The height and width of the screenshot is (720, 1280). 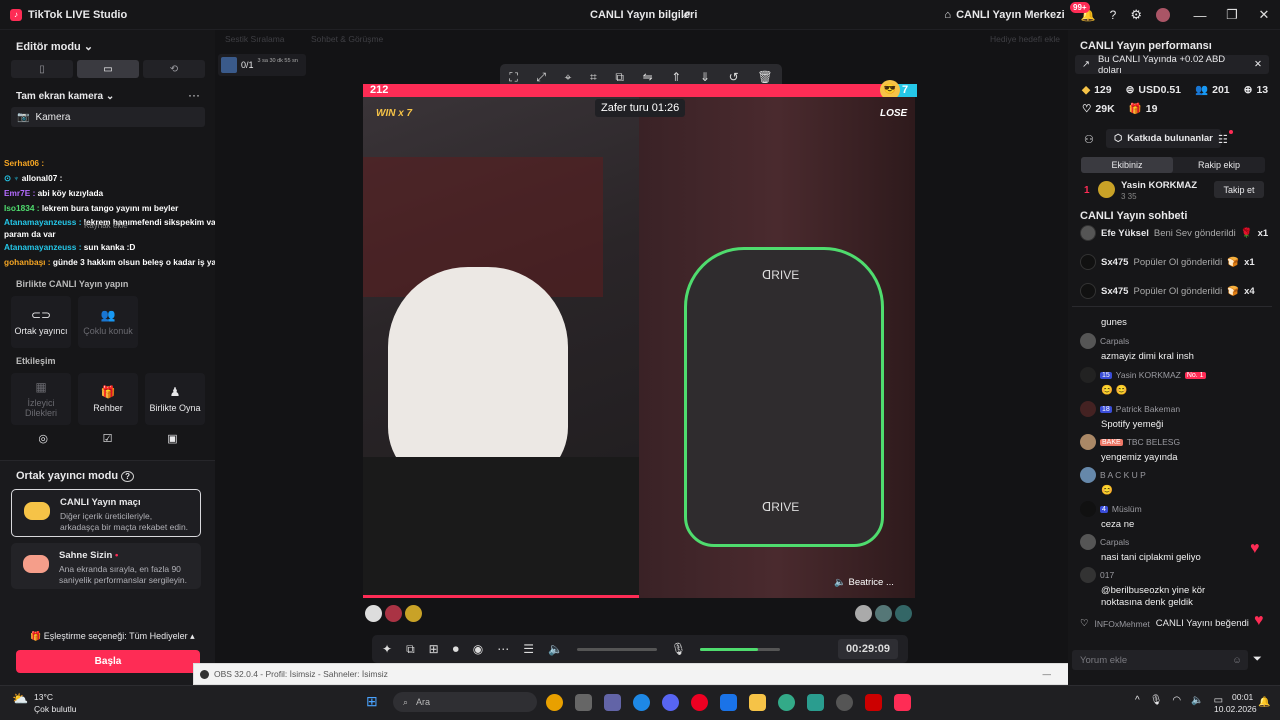 I want to click on wifi-icon: ◠, so click(x=1176, y=700).